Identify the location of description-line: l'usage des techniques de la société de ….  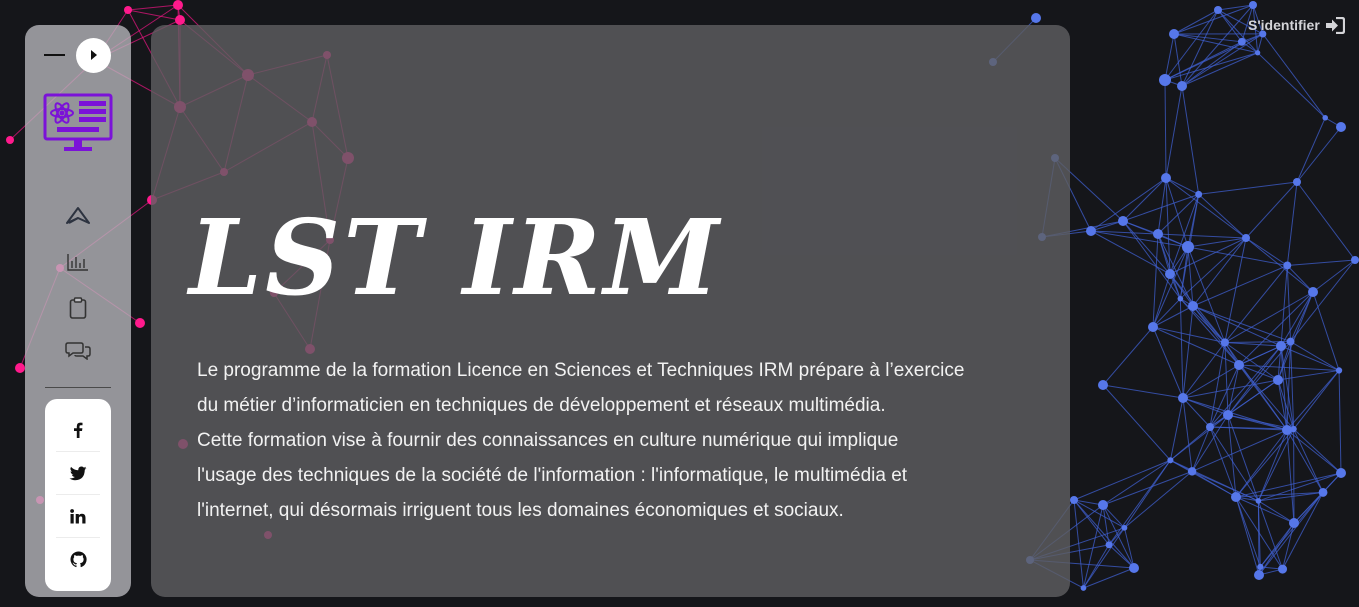
(552, 475).